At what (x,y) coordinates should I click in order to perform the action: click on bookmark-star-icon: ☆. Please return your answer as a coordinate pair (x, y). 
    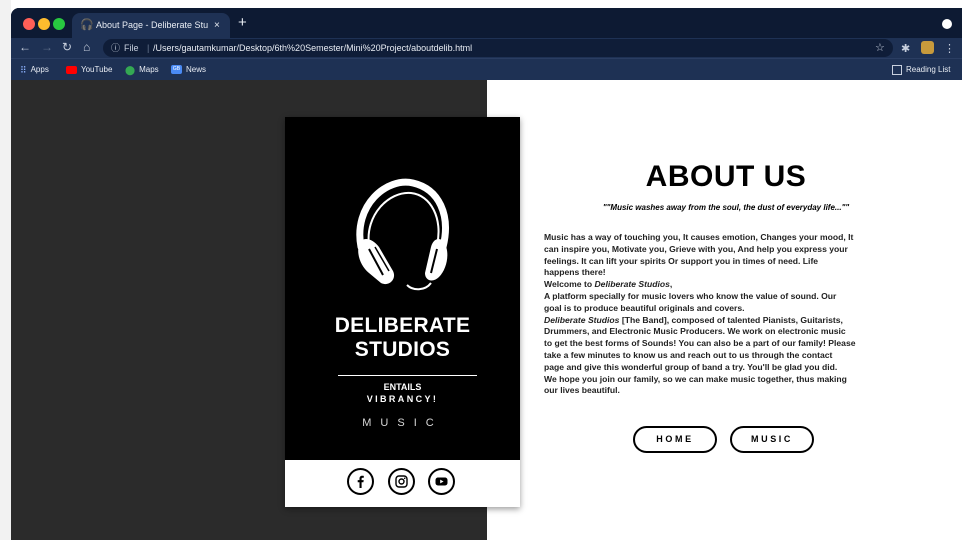
    Looking at the image, I should click on (880, 48).